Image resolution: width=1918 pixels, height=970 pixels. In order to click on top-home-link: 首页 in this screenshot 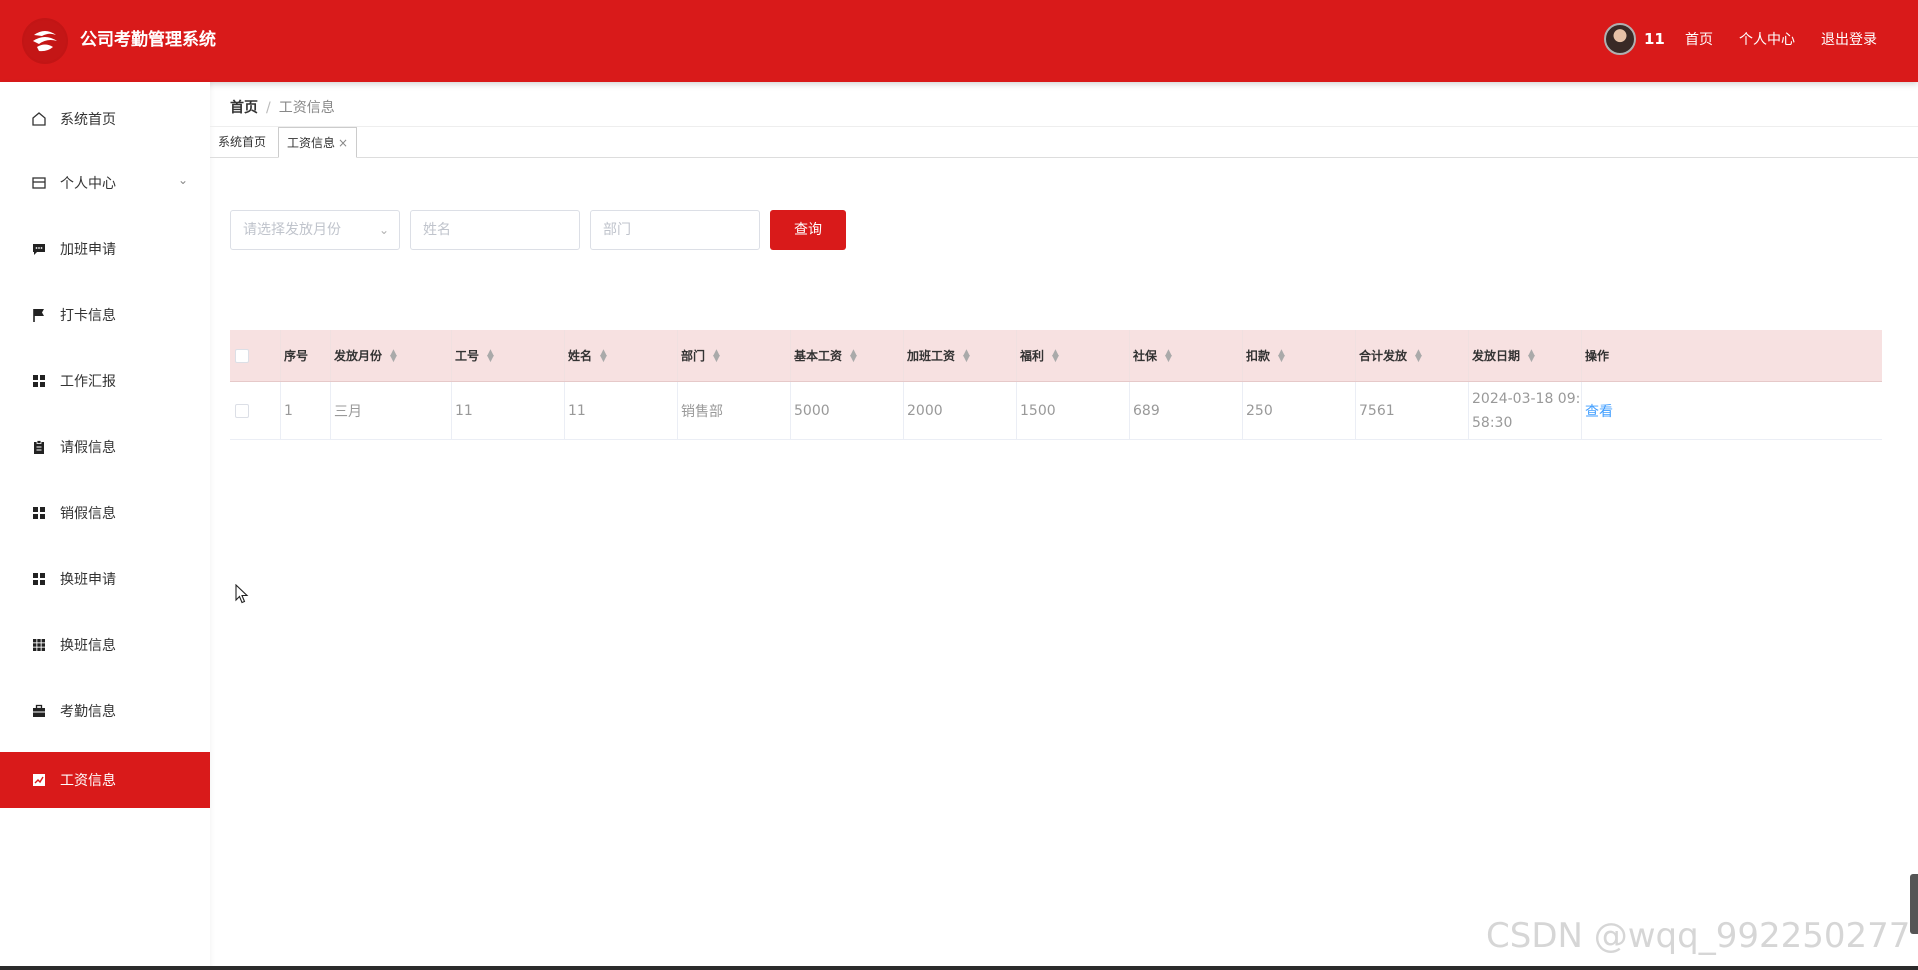, I will do `click(1699, 40)`.